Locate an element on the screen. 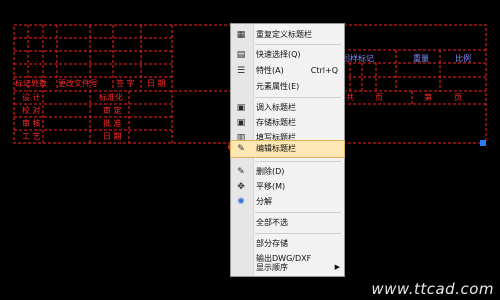  header-cell: 处数 is located at coordinates (39, 83).